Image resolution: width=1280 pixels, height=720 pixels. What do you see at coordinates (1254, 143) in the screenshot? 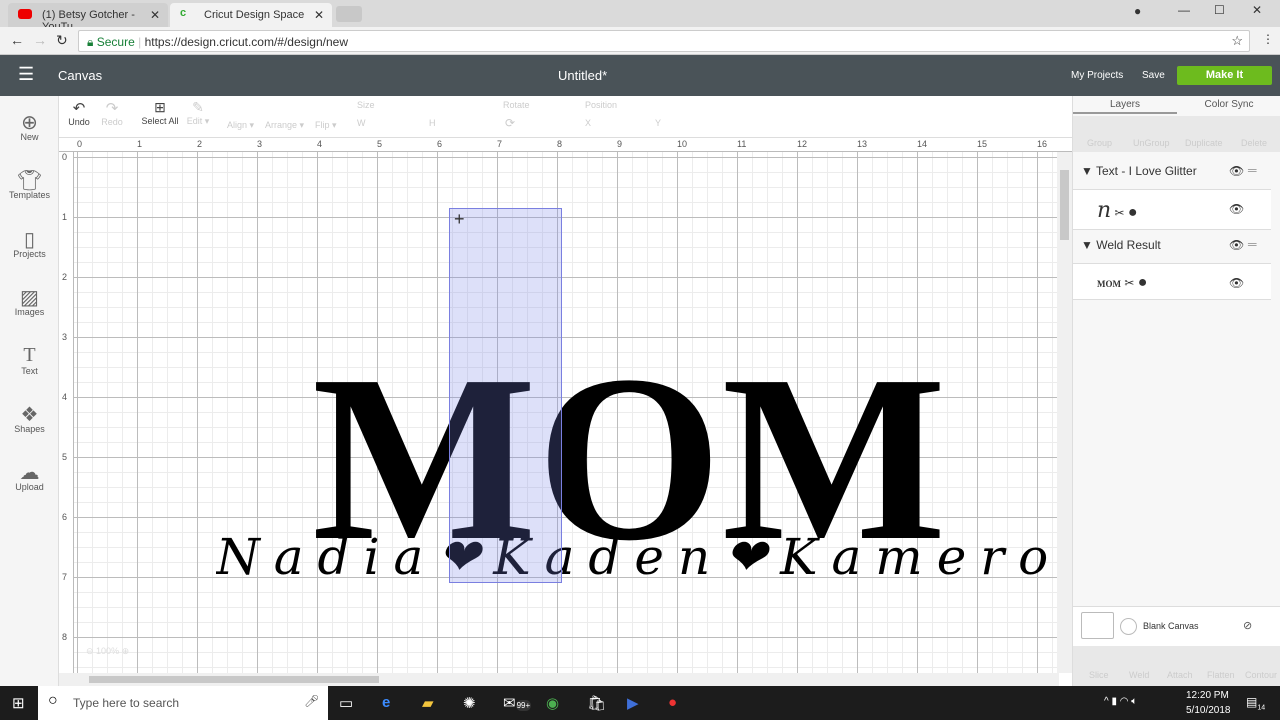
I see `delete-button: Delete` at bounding box center [1254, 143].